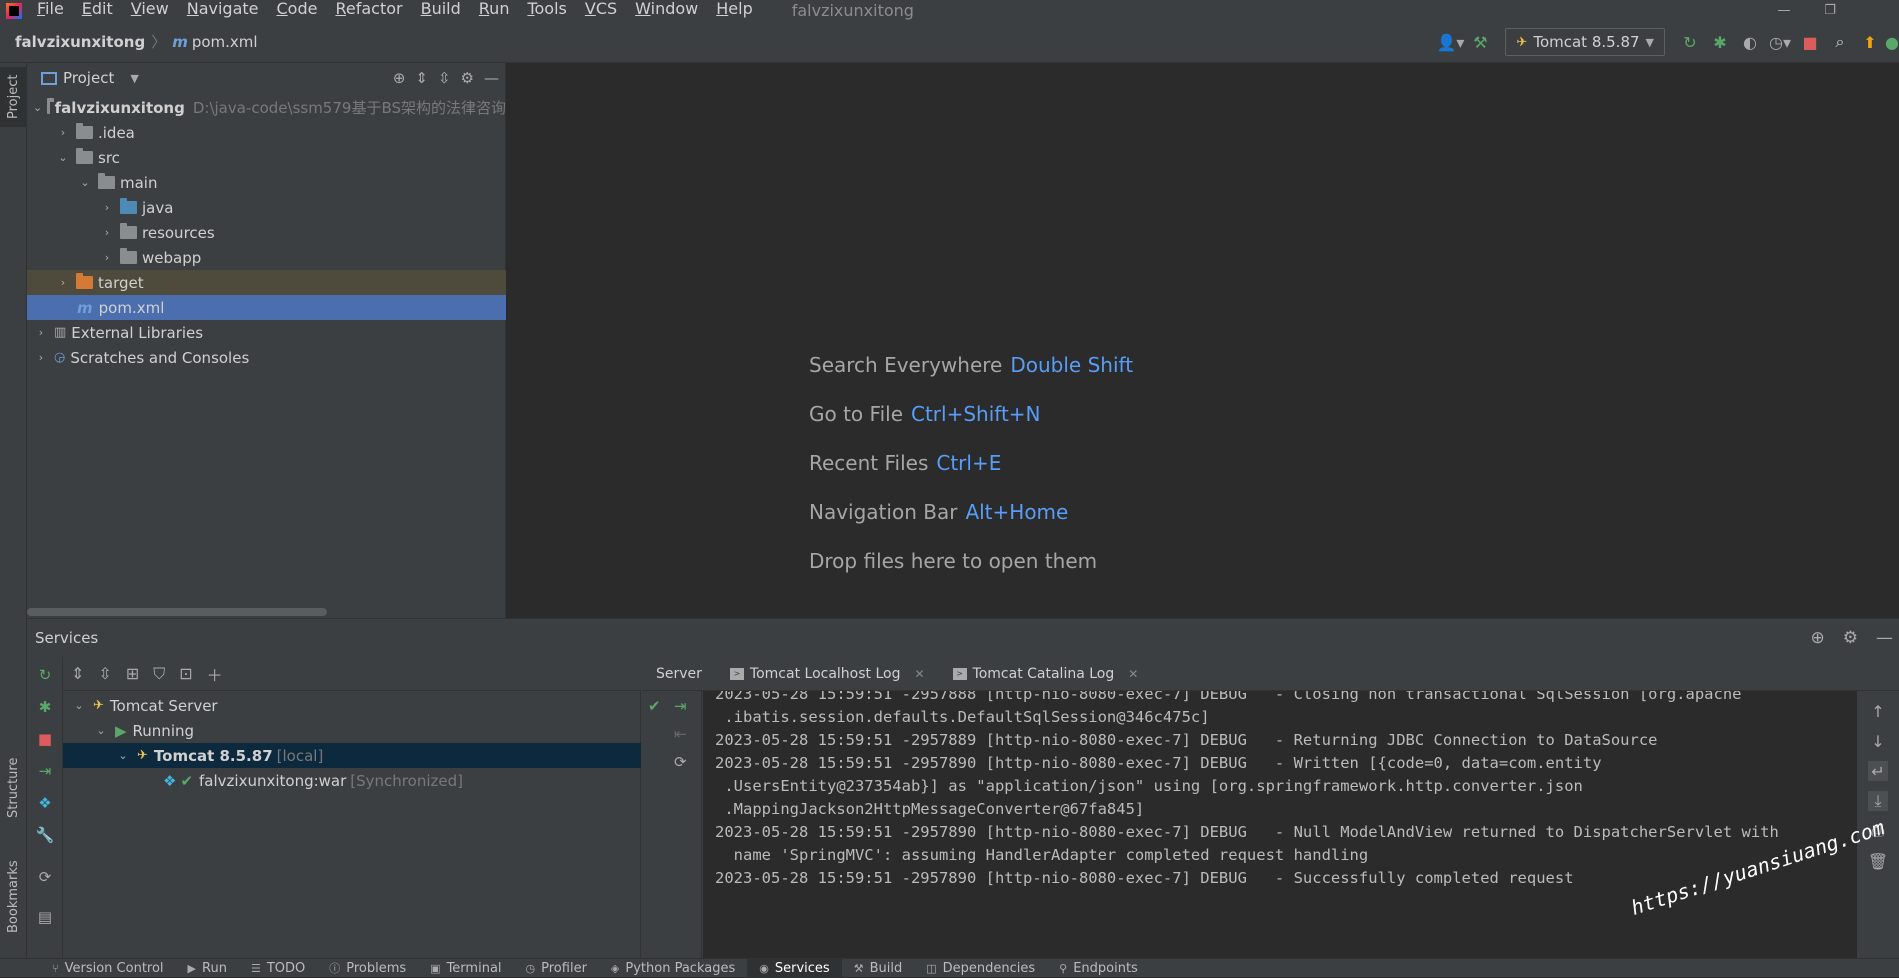 The width and height of the screenshot is (1899, 978). What do you see at coordinates (734, 10) in the screenshot?
I see `menu-help: Help` at bounding box center [734, 10].